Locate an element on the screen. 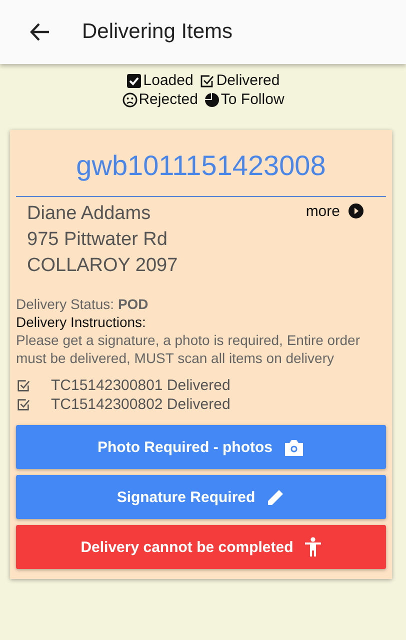 The width and height of the screenshot is (406, 640). sad-face-icon is located at coordinates (130, 100).